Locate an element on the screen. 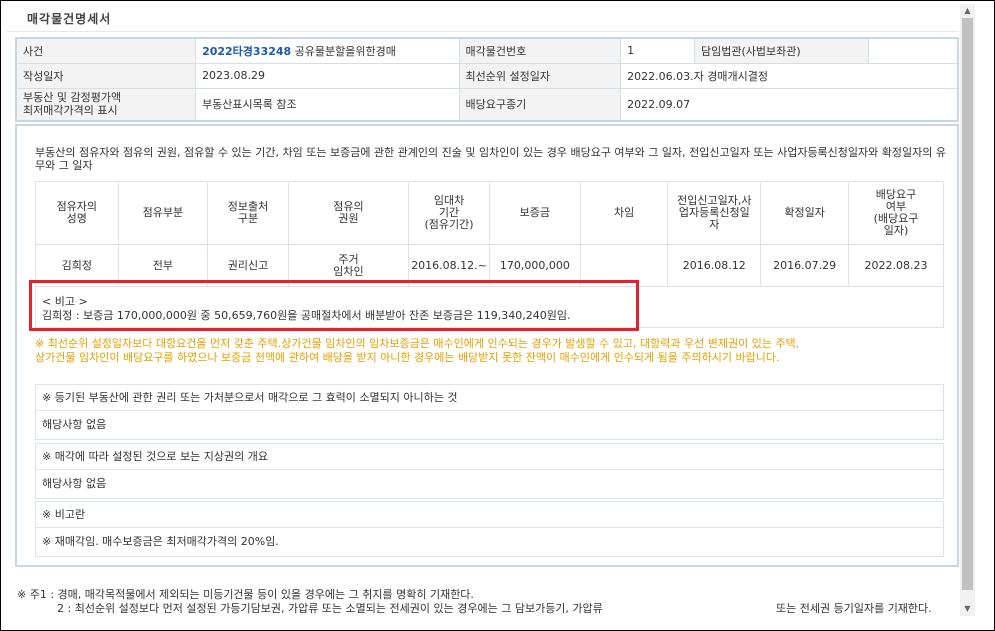 The width and height of the screenshot is (995, 631). appraisal-label-line-2: 최저매각가격의 표시 is located at coordinates (70, 111).